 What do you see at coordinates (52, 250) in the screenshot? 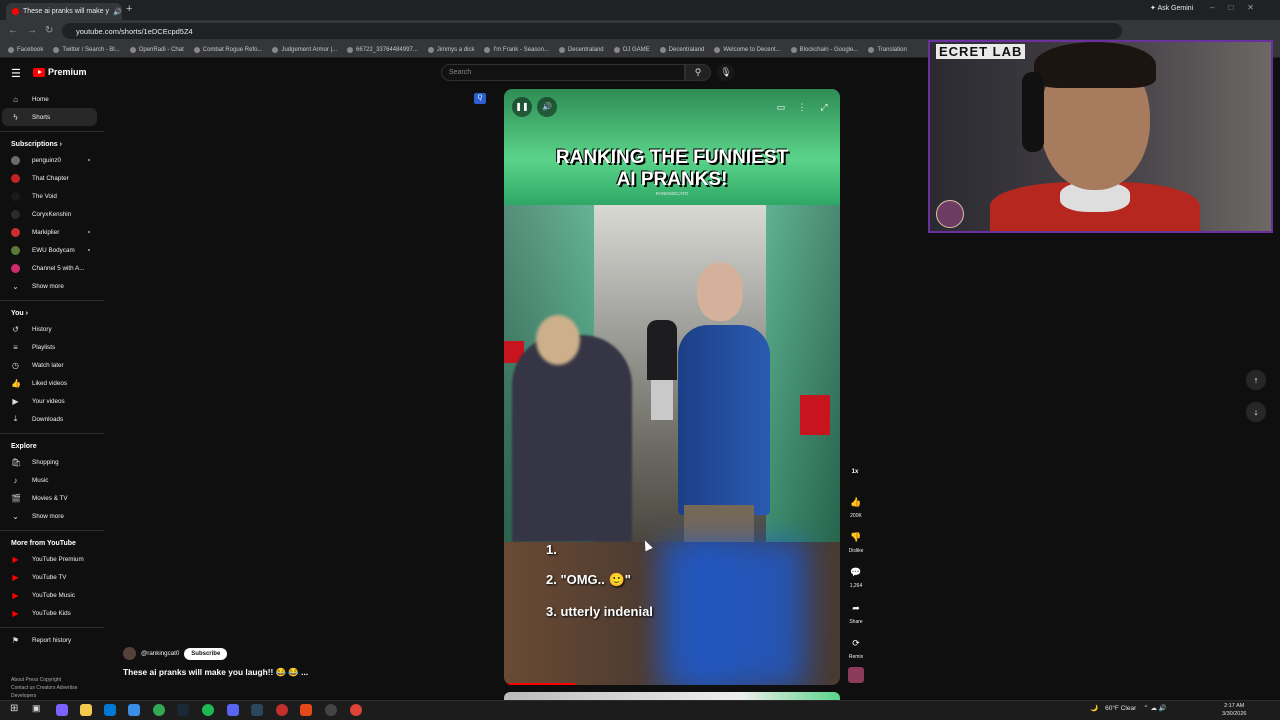
I see `subscription-item: EWU Bodycam` at bounding box center [52, 250].